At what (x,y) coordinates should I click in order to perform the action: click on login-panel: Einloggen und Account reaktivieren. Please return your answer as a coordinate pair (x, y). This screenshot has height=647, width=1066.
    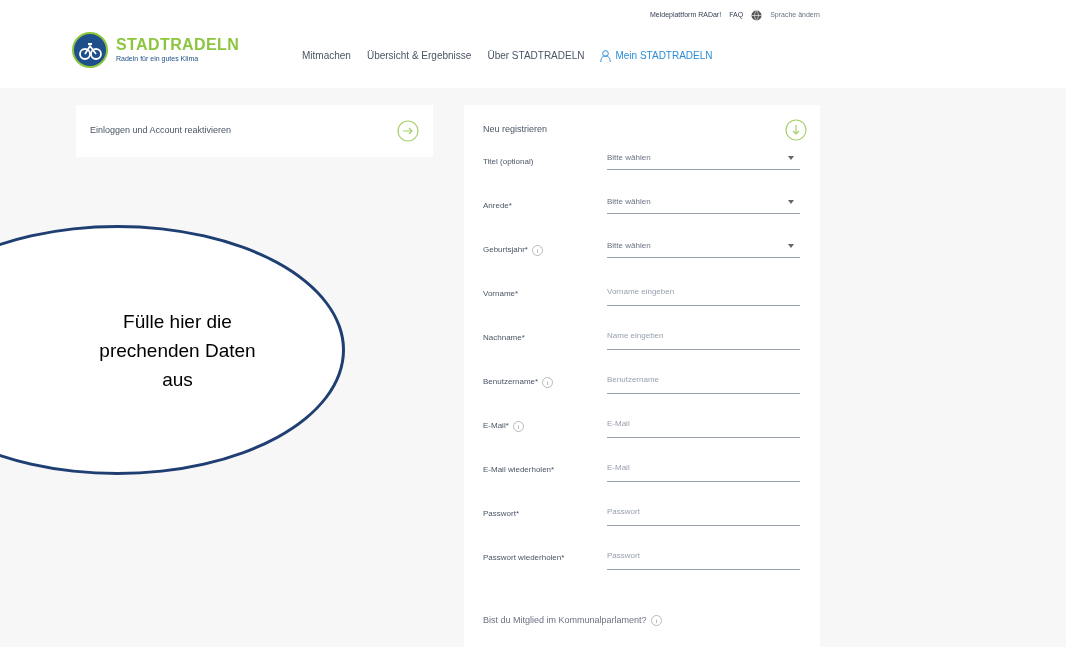
    Looking at the image, I should click on (254, 131).